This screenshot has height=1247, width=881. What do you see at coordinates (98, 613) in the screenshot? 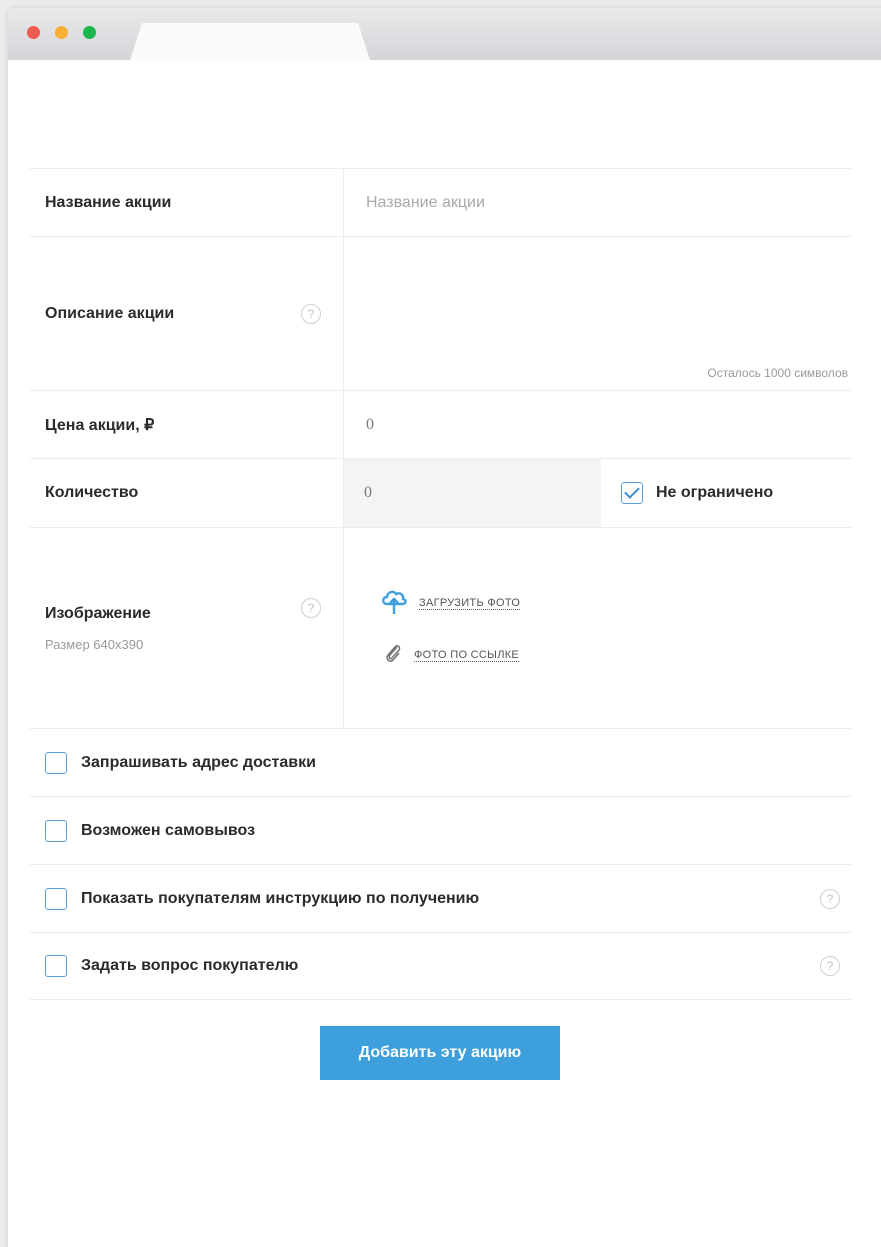
I see `image-label: Изображение` at bounding box center [98, 613].